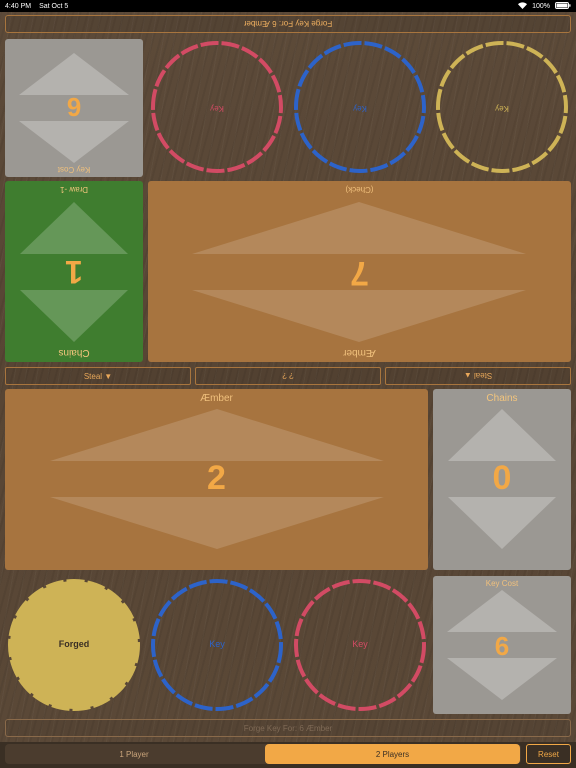 Image resolution: width=576 pixels, height=768 pixels. Describe the element at coordinates (541, 6) in the screenshot. I see `battery-percent: 100%` at that location.